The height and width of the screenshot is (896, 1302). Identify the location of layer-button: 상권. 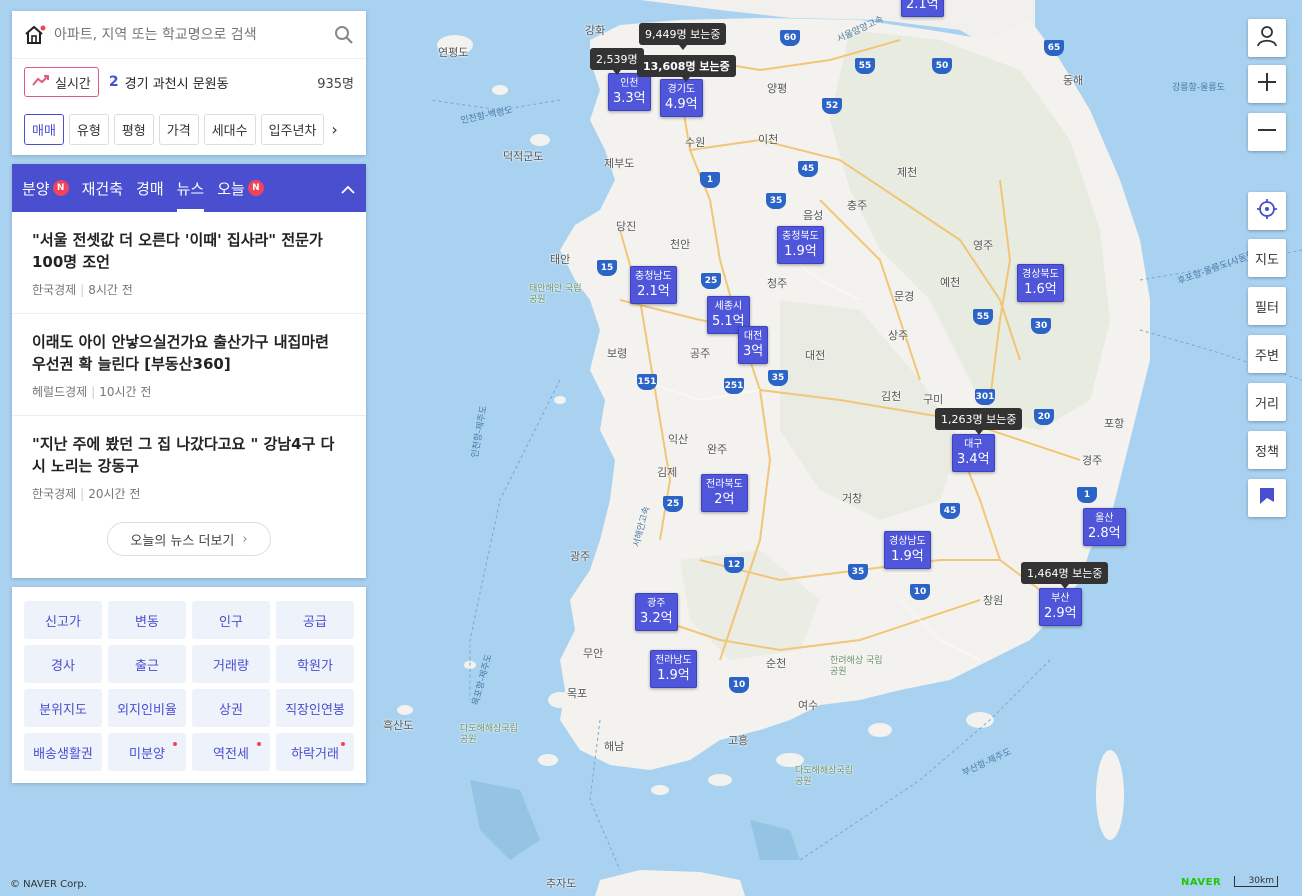
(231, 708).